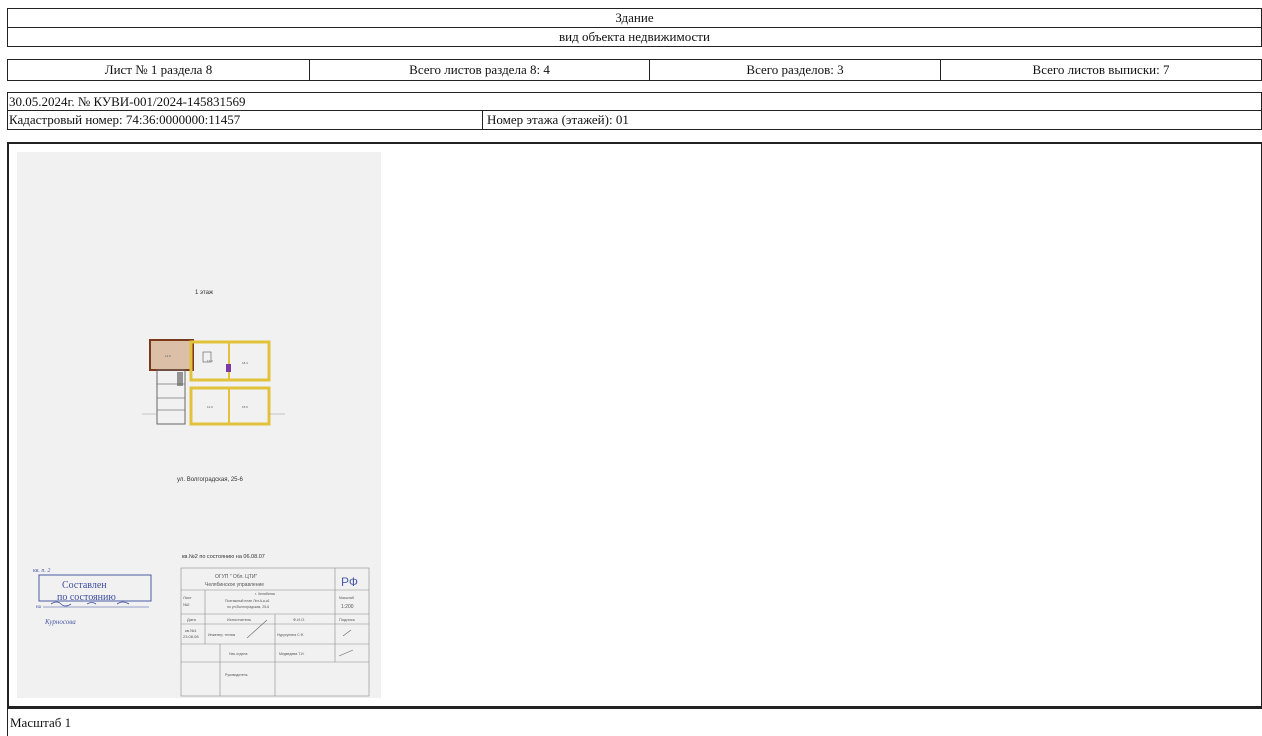 The height and width of the screenshot is (736, 1262). I want to click on street-label: ул. Волгоградская, 25-6, so click(210, 480).